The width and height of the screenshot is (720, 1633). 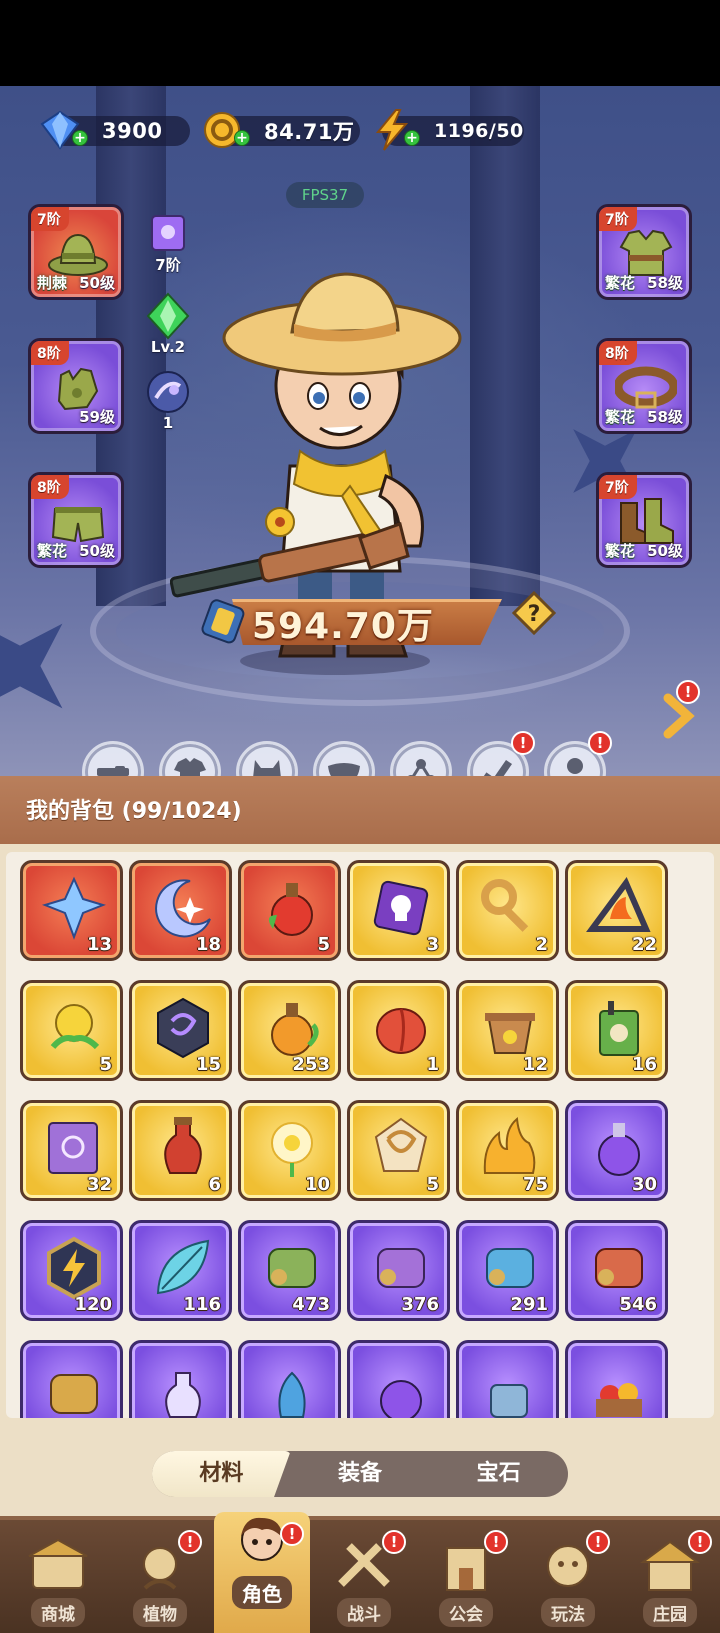 I want to click on nav-shop: 商城, so click(x=58, y=1583).